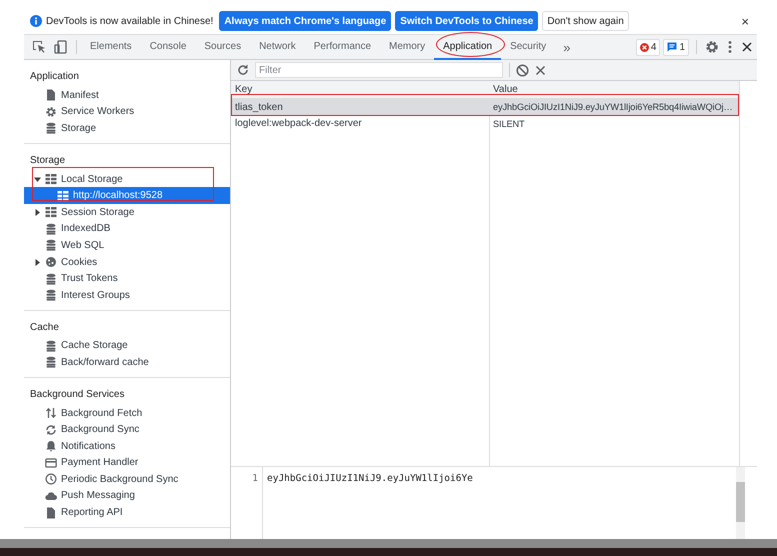 The image size is (777, 556). What do you see at coordinates (470, 44) in the screenshot?
I see `annotation-ellipse` at bounding box center [470, 44].